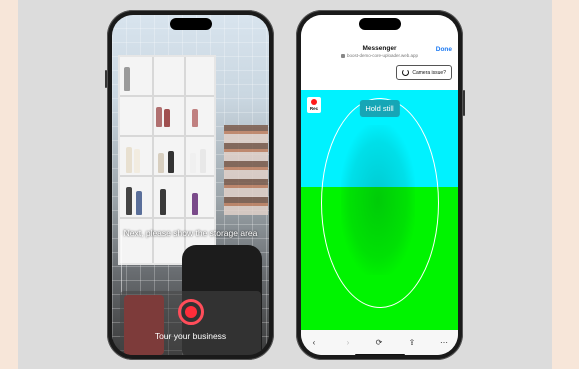 This screenshot has height=369, width=579. I want to click on record-button, so click(190, 312).